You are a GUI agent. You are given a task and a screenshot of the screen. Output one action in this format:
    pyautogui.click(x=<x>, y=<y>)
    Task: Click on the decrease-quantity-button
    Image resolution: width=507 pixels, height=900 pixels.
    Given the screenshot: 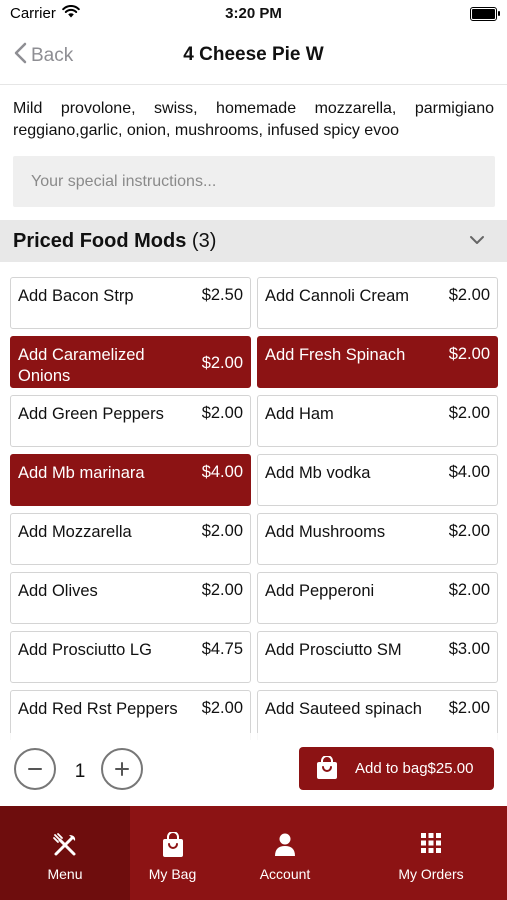 What is the action you would take?
    pyautogui.click(x=35, y=769)
    